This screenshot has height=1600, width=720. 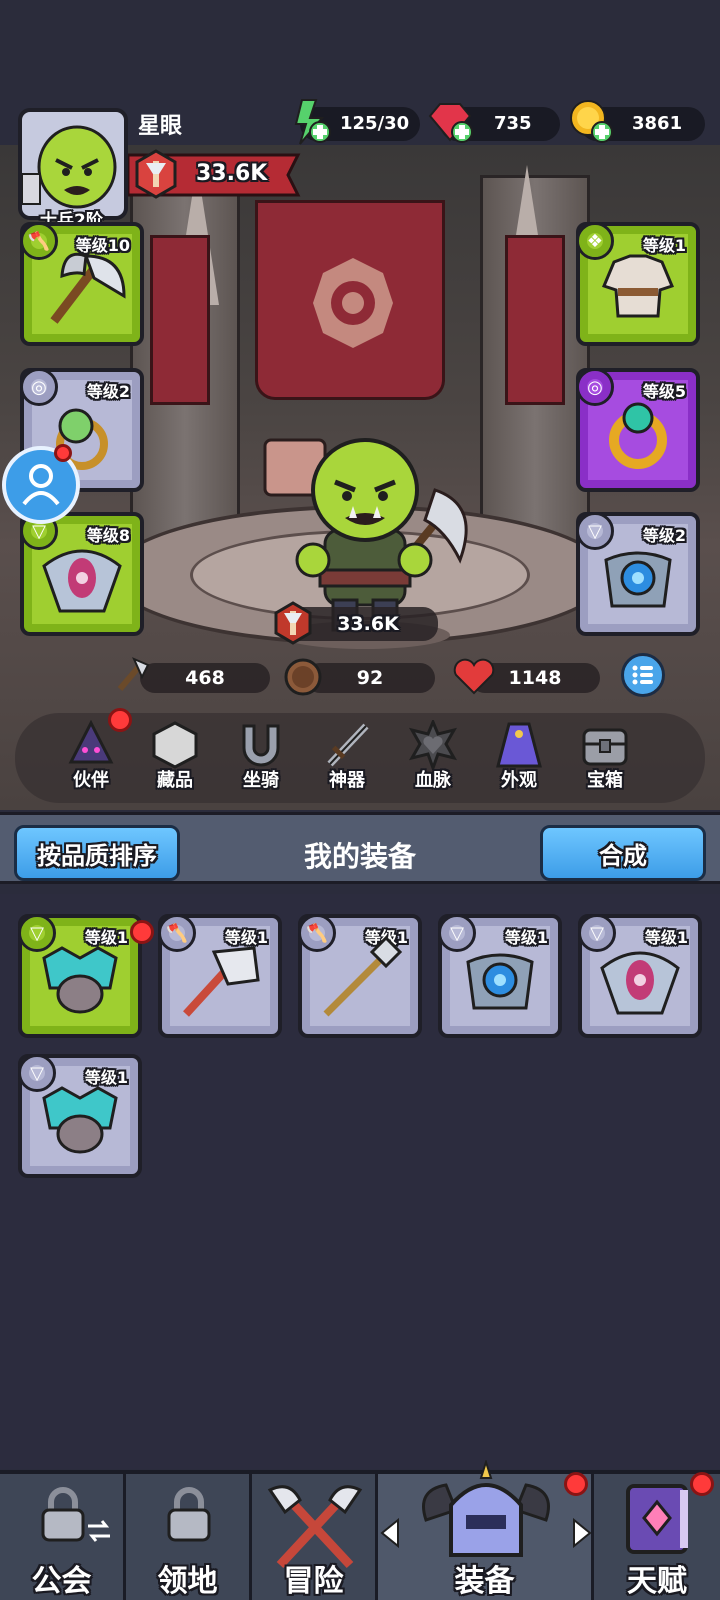 What do you see at coordinates (175, 745) in the screenshot?
I see `stone-icon` at bounding box center [175, 745].